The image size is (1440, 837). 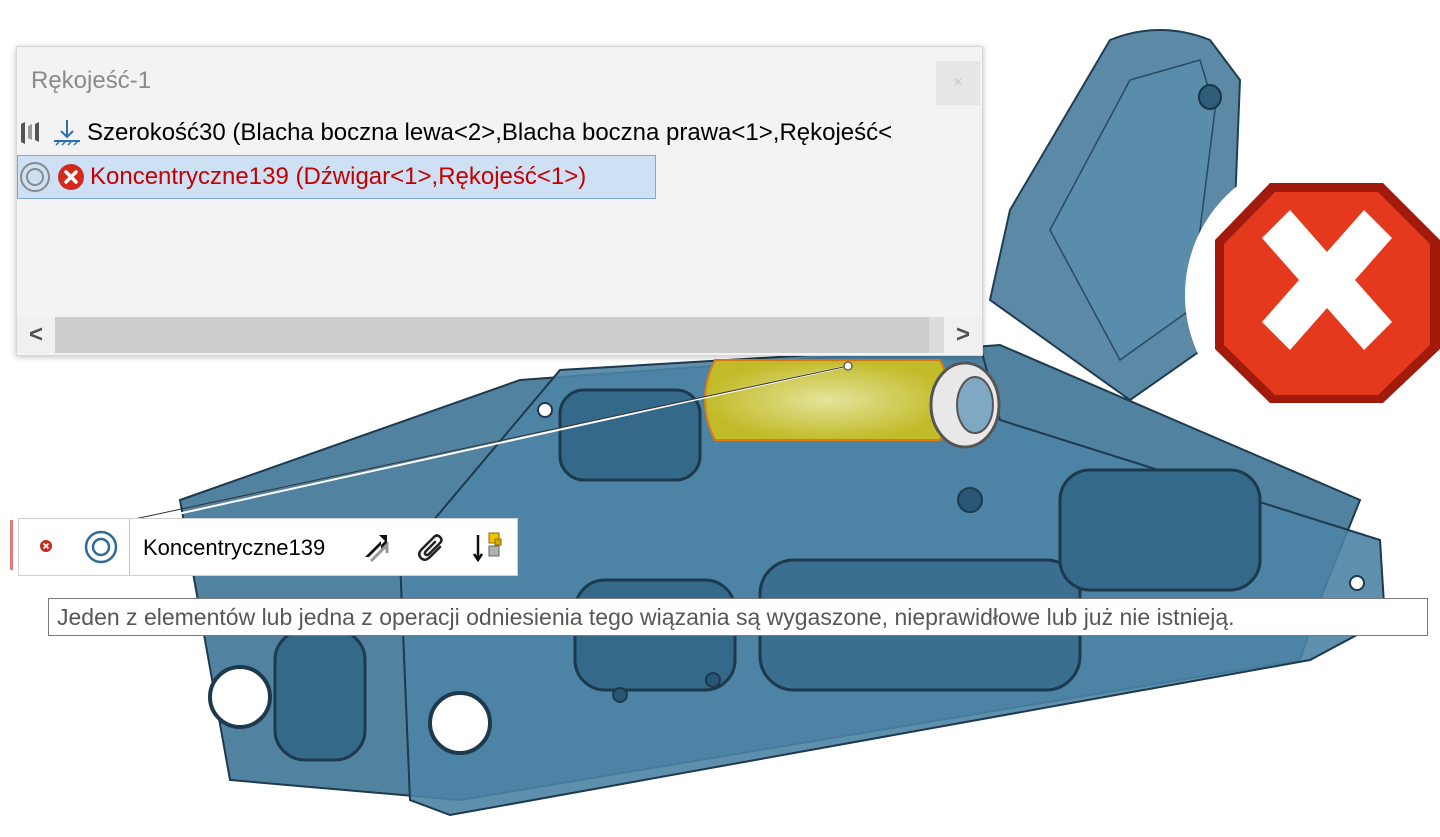 What do you see at coordinates (827, 400) in the screenshot?
I see `highlighted-shaft` at bounding box center [827, 400].